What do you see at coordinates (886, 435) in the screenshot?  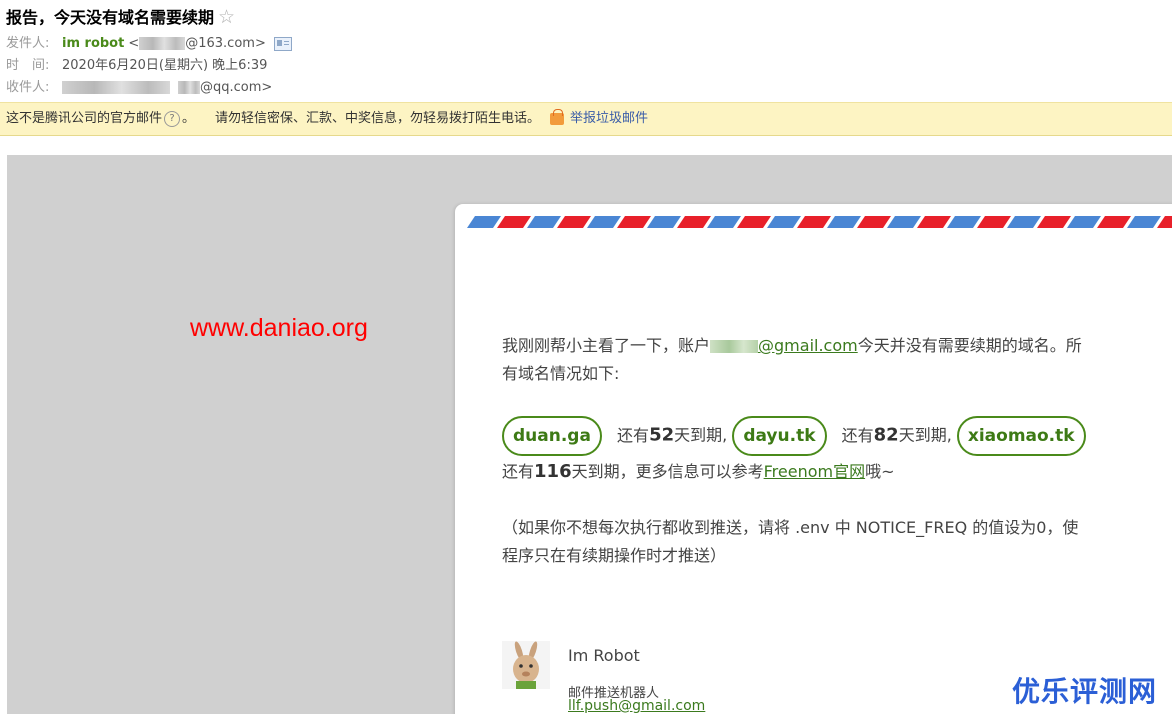 I see `domain-days: 82` at bounding box center [886, 435].